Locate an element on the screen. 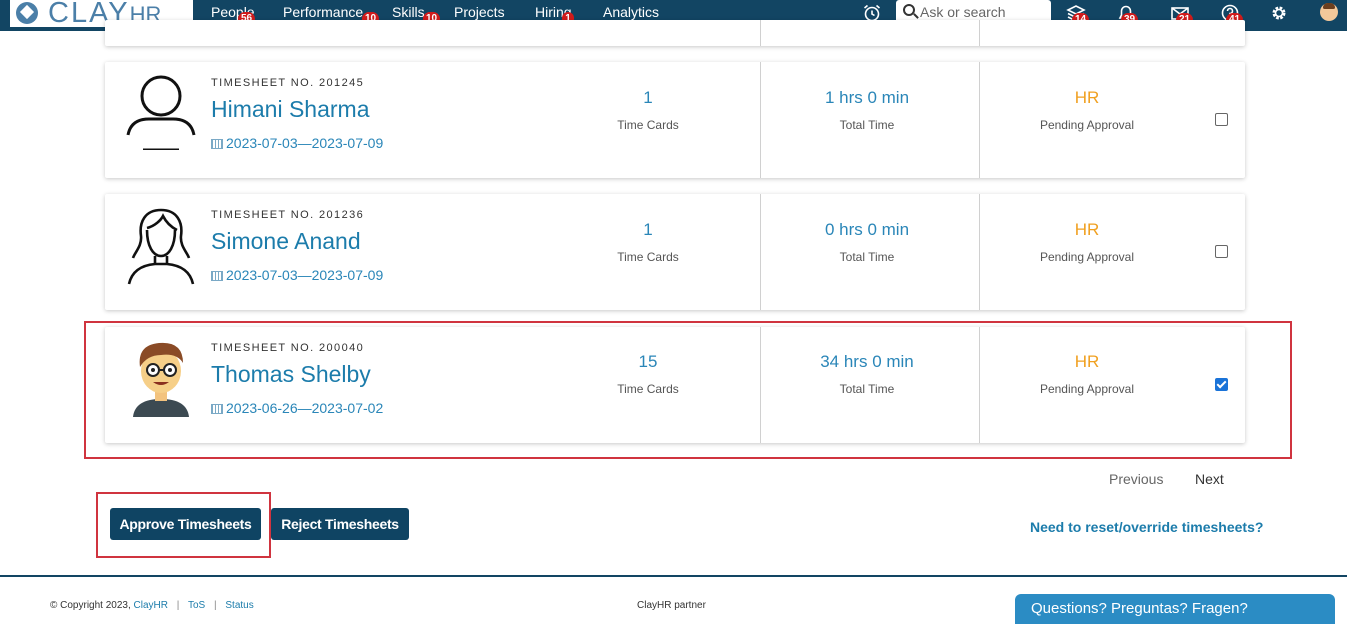 This screenshot has height=624, width=1347. footer-tos-link: ToS is located at coordinates (196, 605).